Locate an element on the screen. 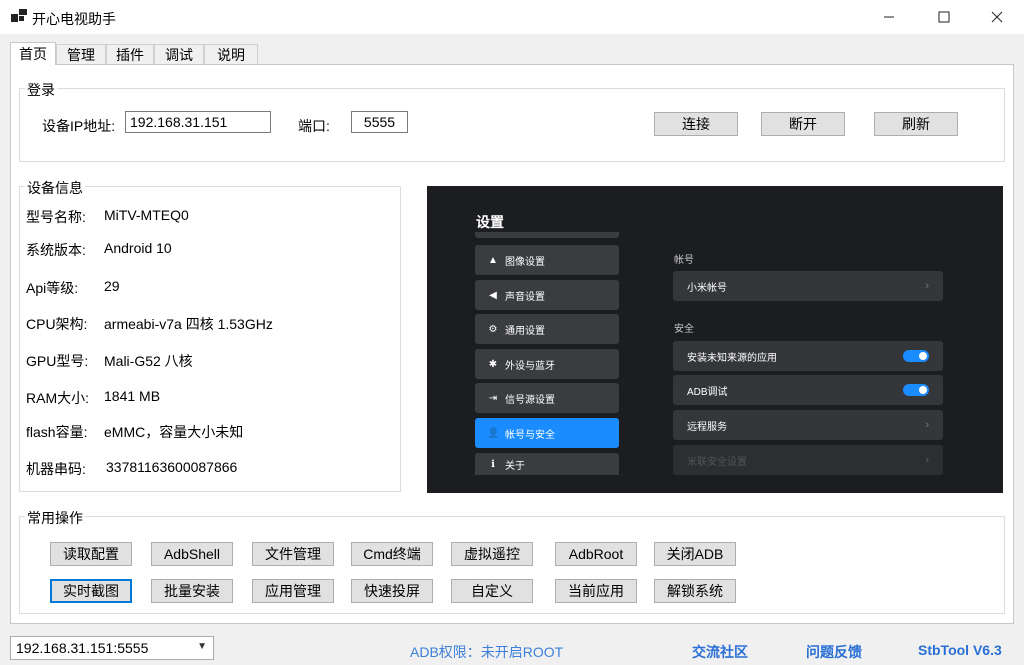  tv-row-label: ADB调试 is located at coordinates (707, 392).